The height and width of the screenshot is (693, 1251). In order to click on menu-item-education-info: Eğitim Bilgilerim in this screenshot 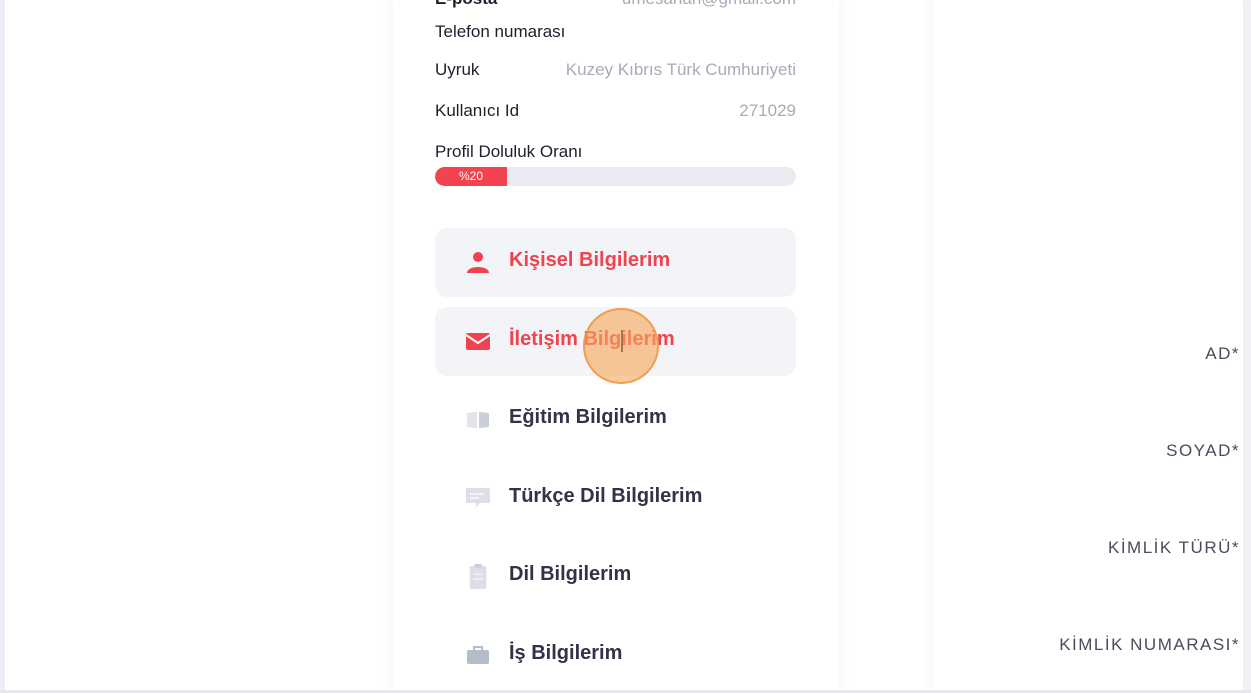, I will do `click(615, 419)`.